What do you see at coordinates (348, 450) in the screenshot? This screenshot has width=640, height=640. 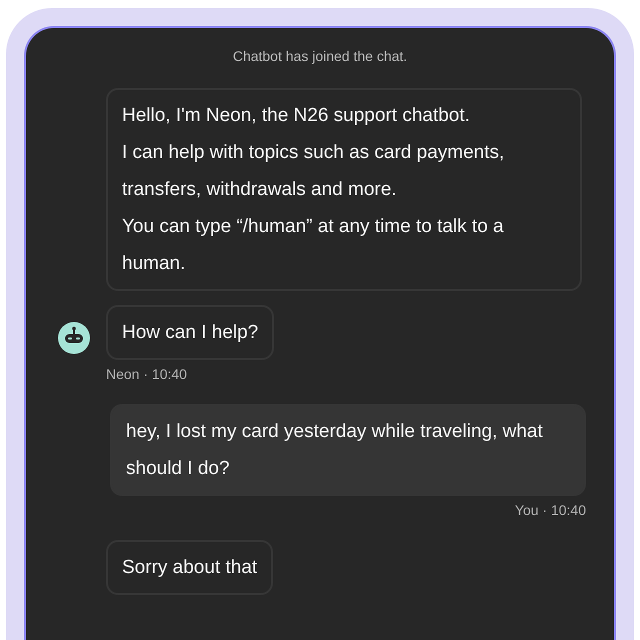 I see `message-bubble: hey, I lost my card yesterday while traveling, what should I do?` at bounding box center [348, 450].